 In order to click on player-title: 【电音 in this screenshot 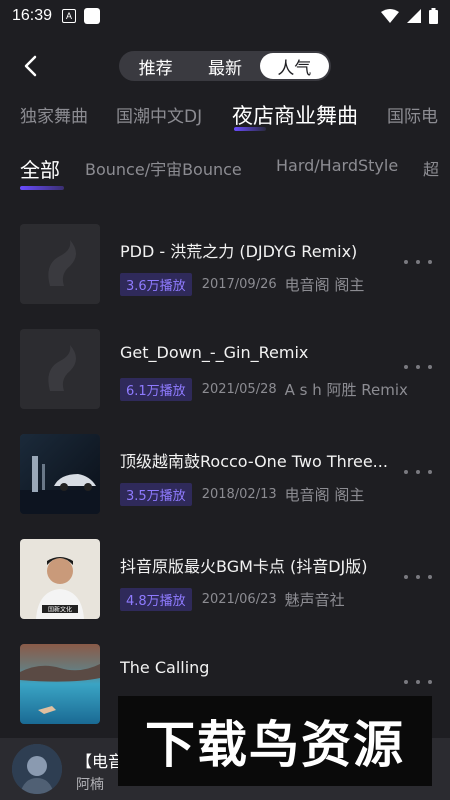, I will do `click(100, 761)`.